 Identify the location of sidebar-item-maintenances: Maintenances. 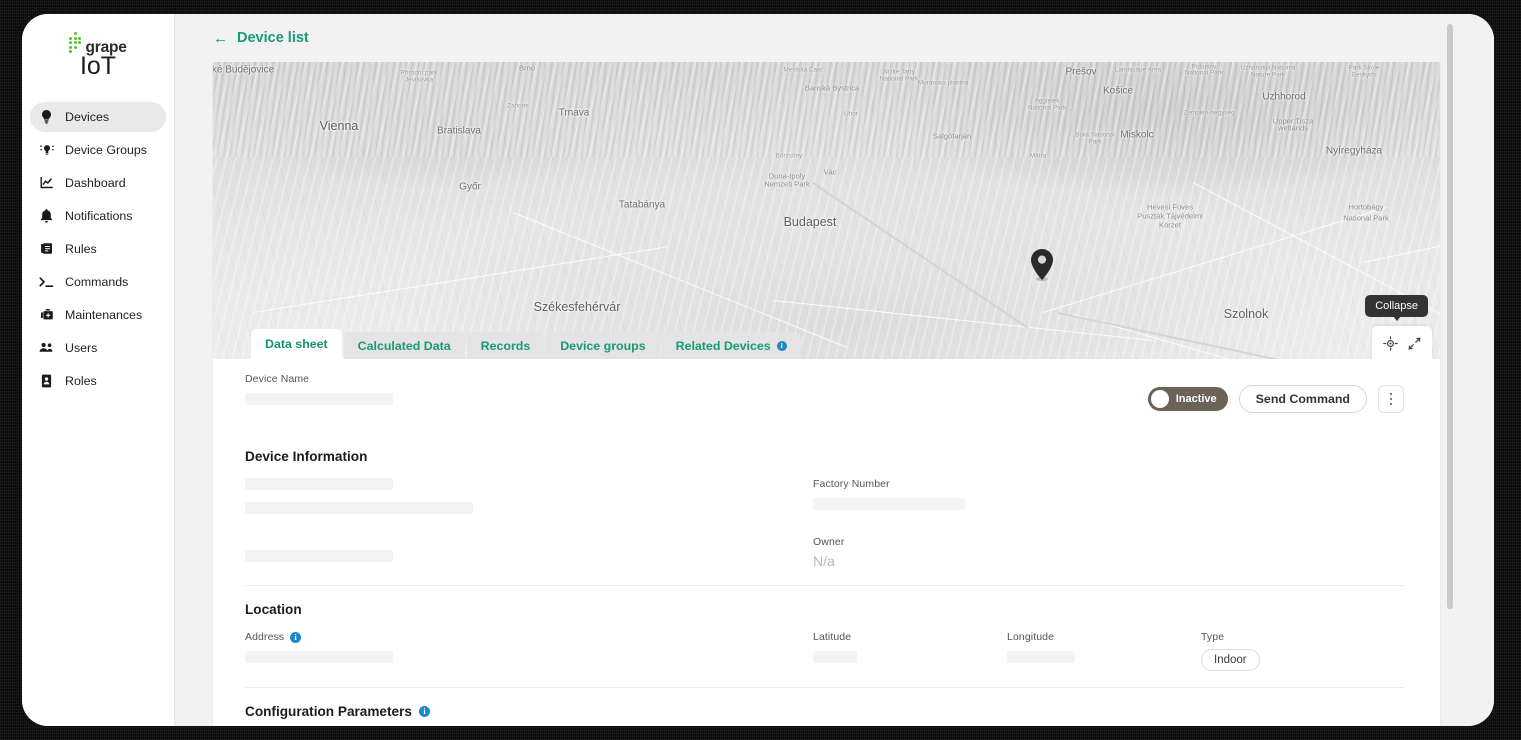
(98, 315).